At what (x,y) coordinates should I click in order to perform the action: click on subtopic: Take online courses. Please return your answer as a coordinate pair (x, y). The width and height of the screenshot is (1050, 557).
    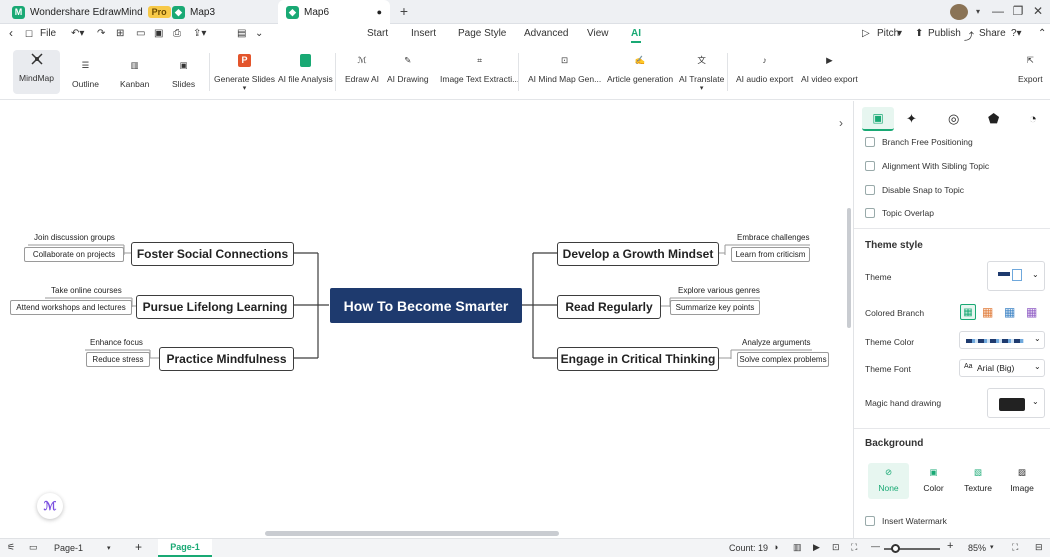
    Looking at the image, I should click on (86, 290).